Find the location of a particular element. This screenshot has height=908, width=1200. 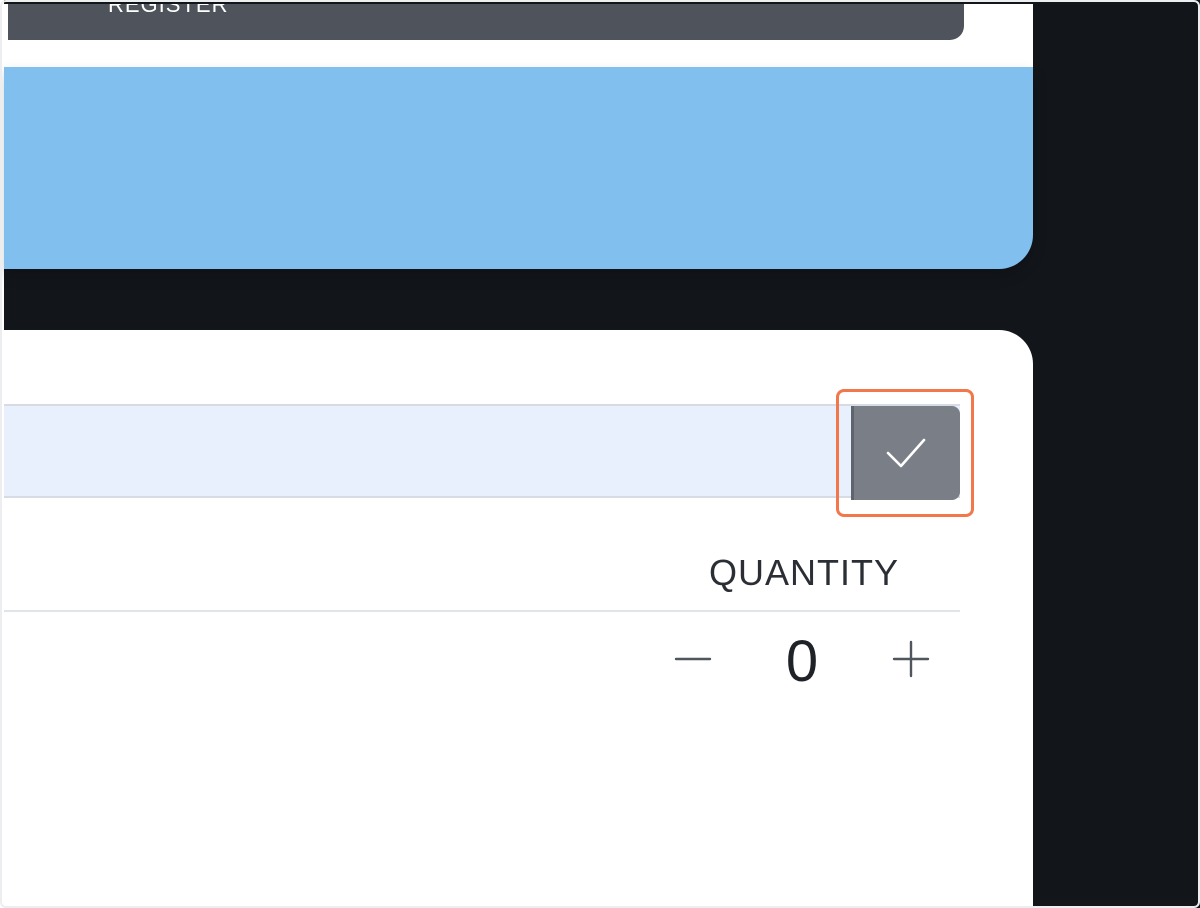

minus-icon is located at coordinates (694, 663).